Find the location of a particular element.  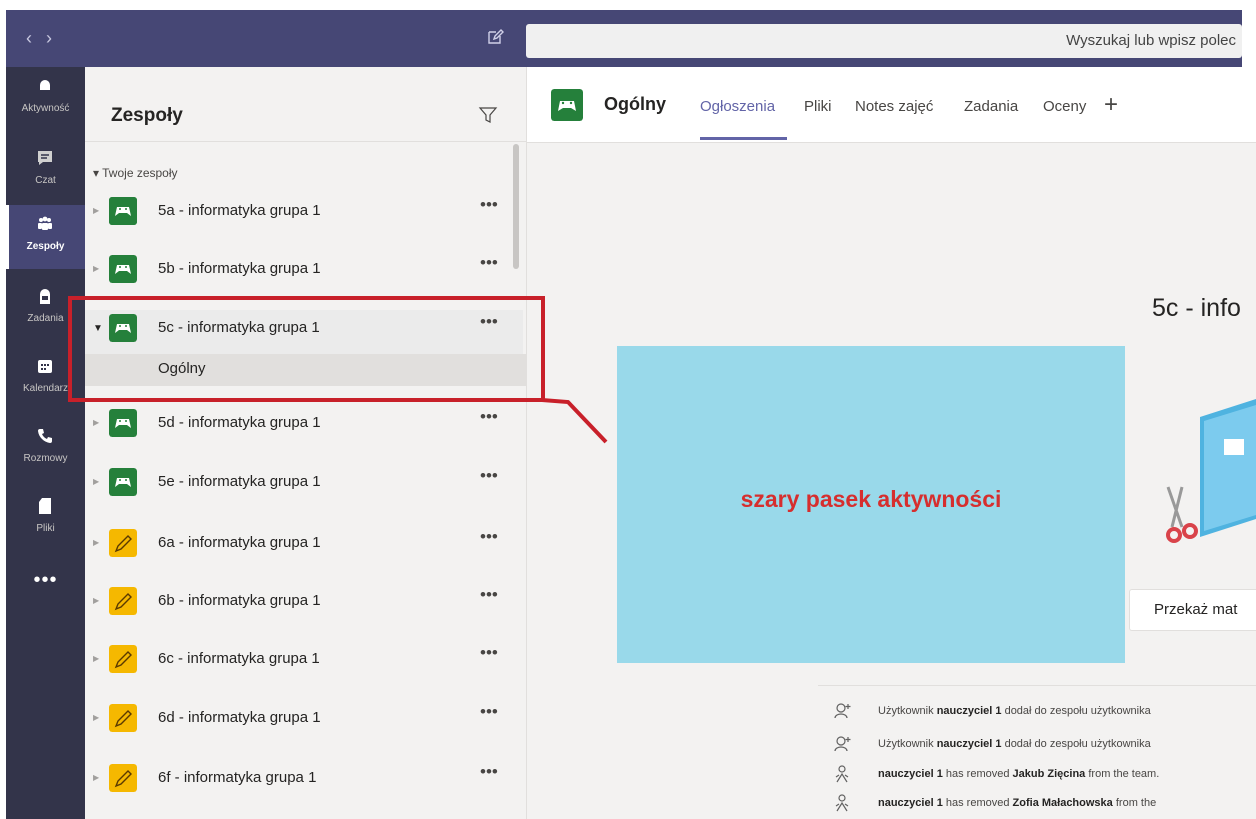

rail-item-teams: Zespoły is located at coordinates (45, 237).